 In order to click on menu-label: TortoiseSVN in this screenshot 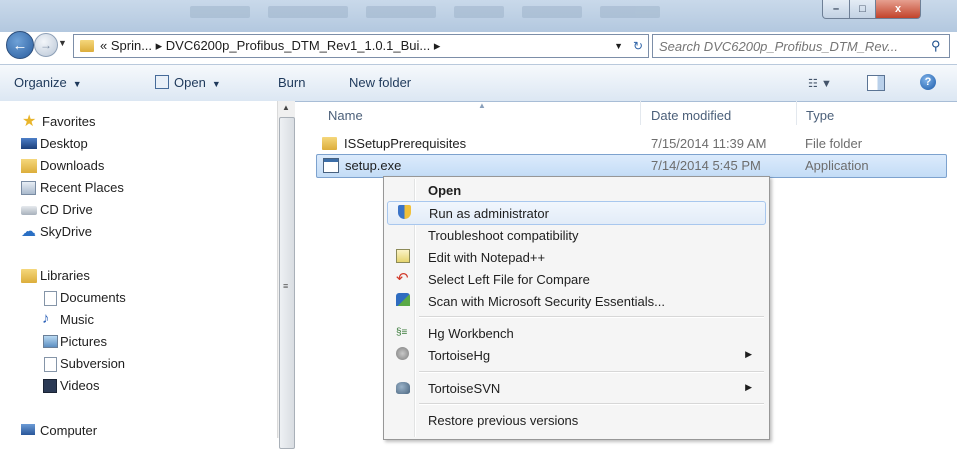, I will do `click(464, 388)`.